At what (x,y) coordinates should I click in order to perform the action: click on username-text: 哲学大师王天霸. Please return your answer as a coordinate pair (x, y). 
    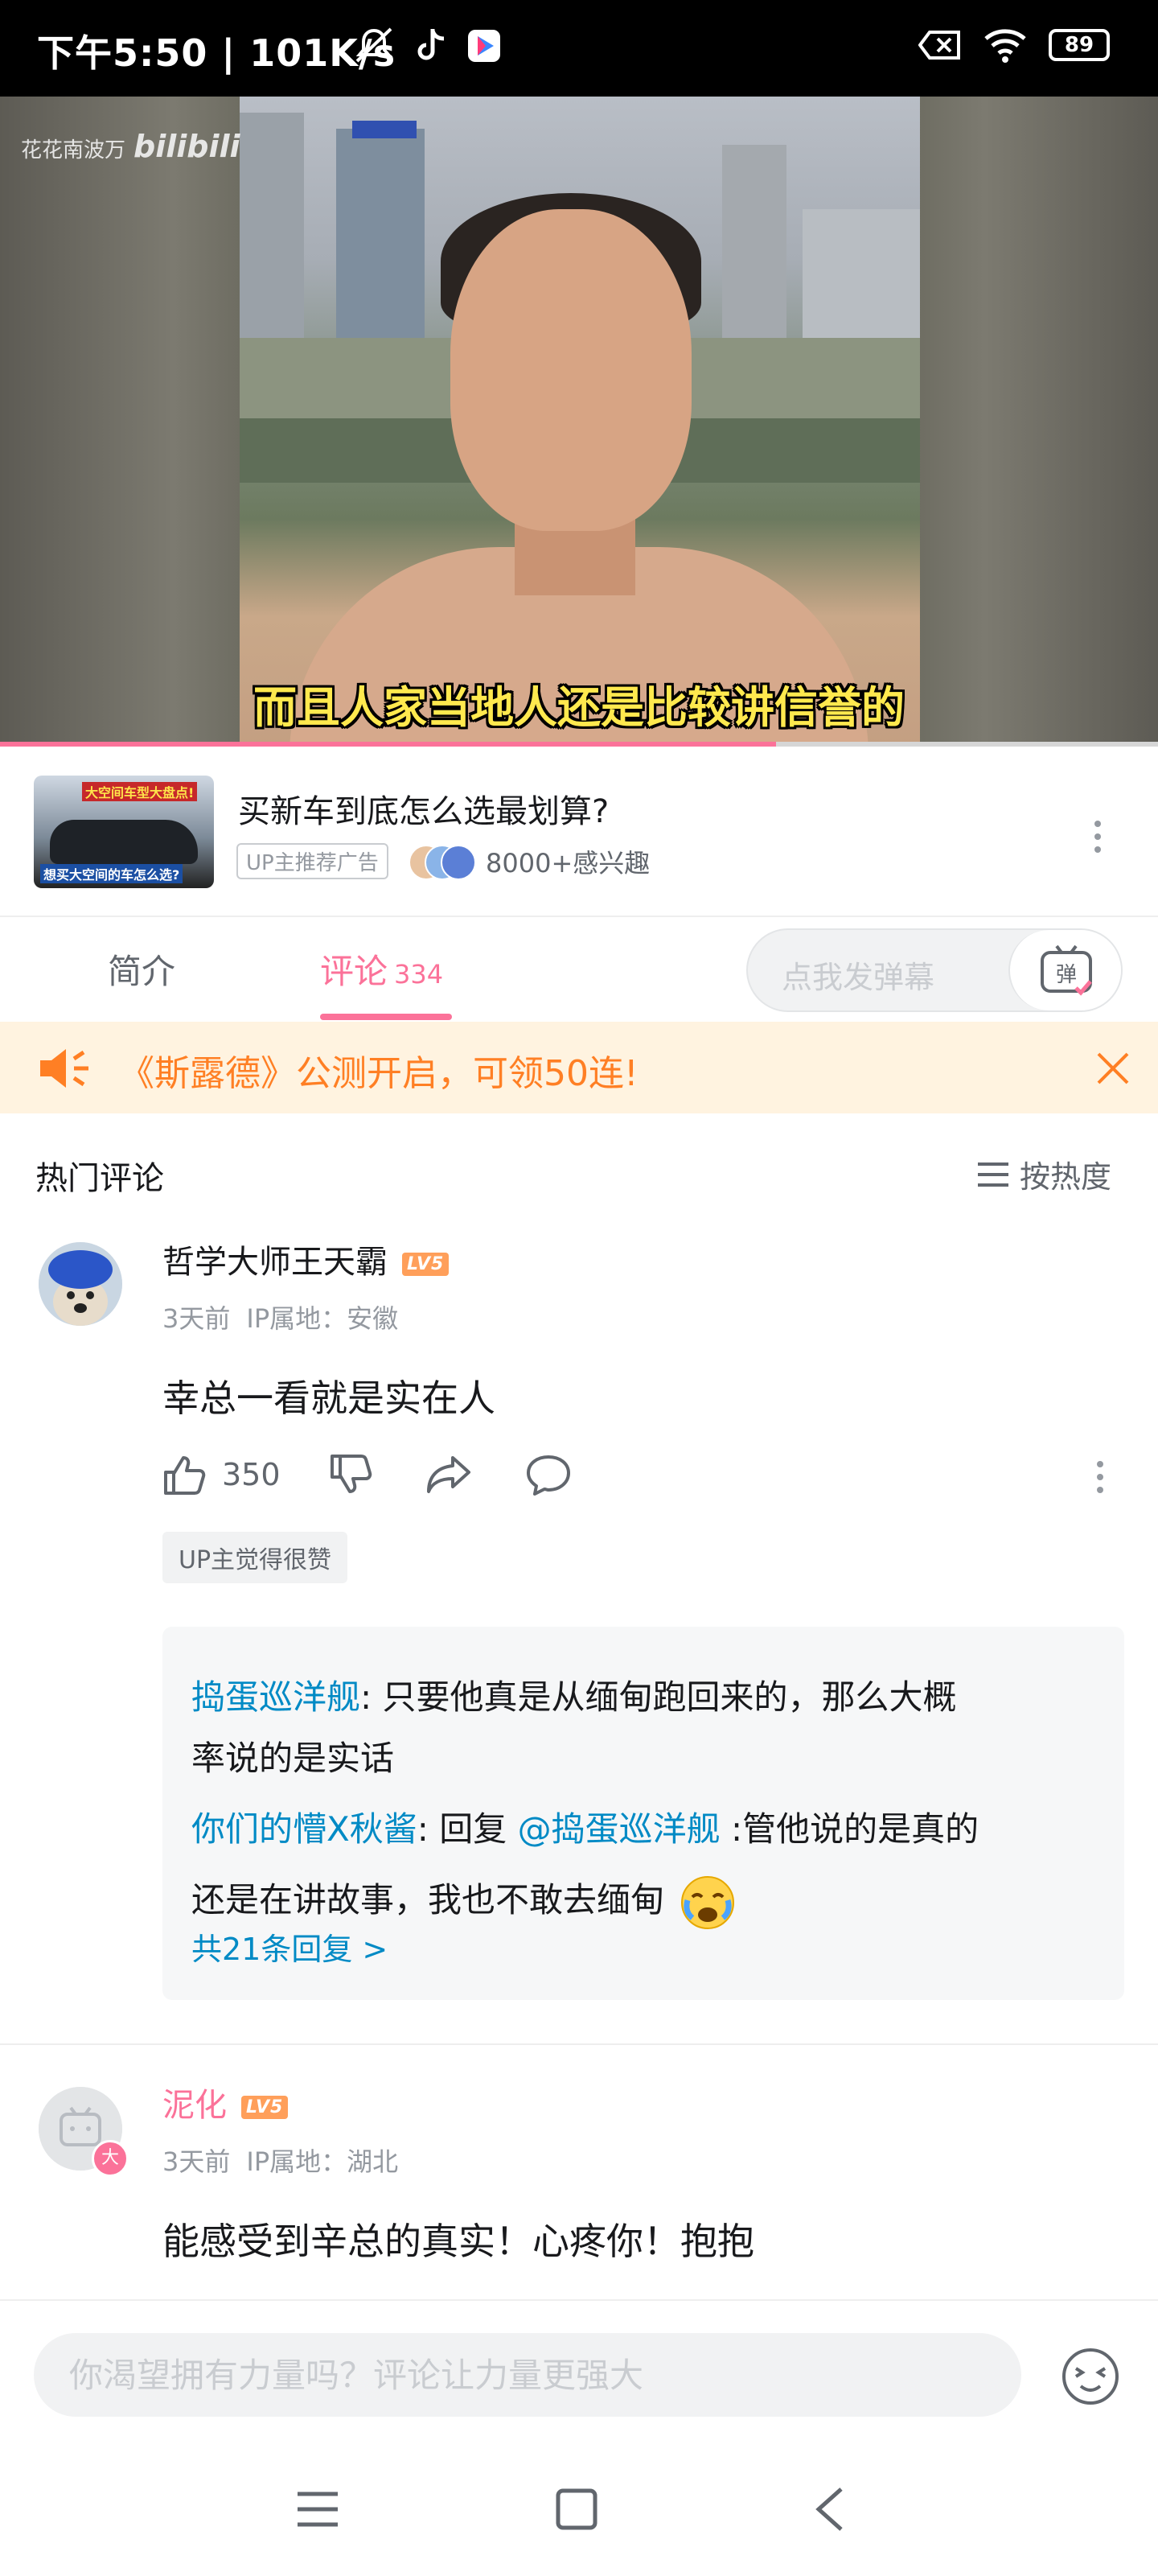
    Looking at the image, I should click on (275, 1262).